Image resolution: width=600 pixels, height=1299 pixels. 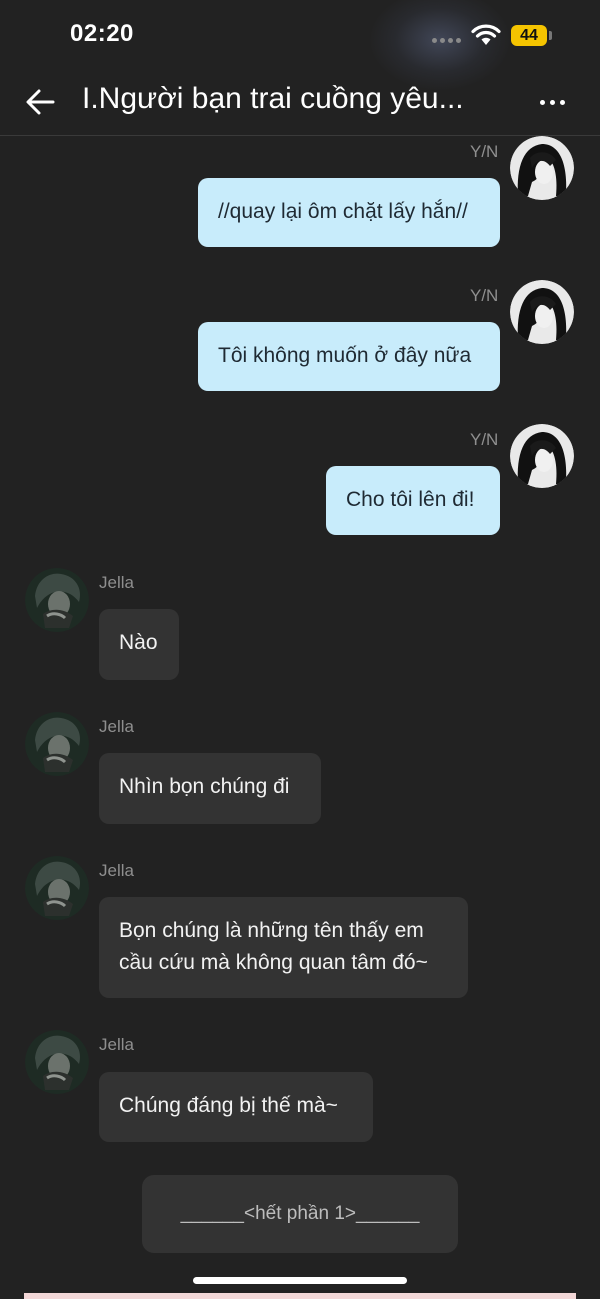 I want to click on cellular-signal-icon, so click(x=448, y=41).